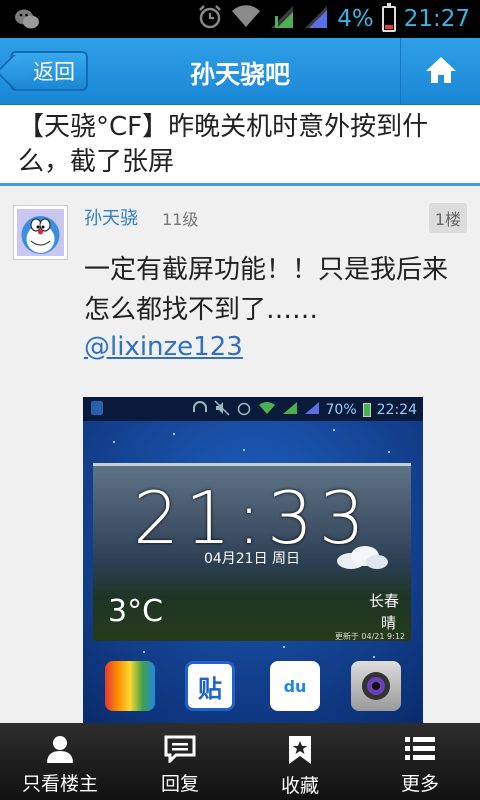  Describe the element at coordinates (436, 19) in the screenshot. I see `status-time: 21:27` at that location.